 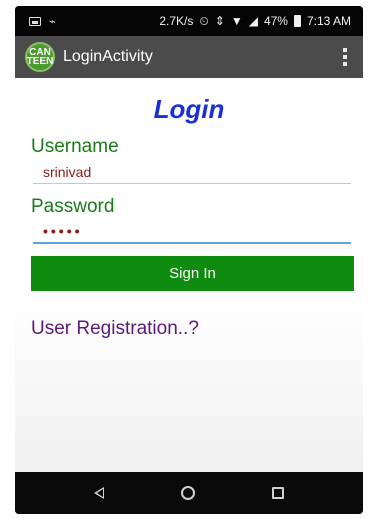 I want to click on back-icon, so click(x=98, y=493).